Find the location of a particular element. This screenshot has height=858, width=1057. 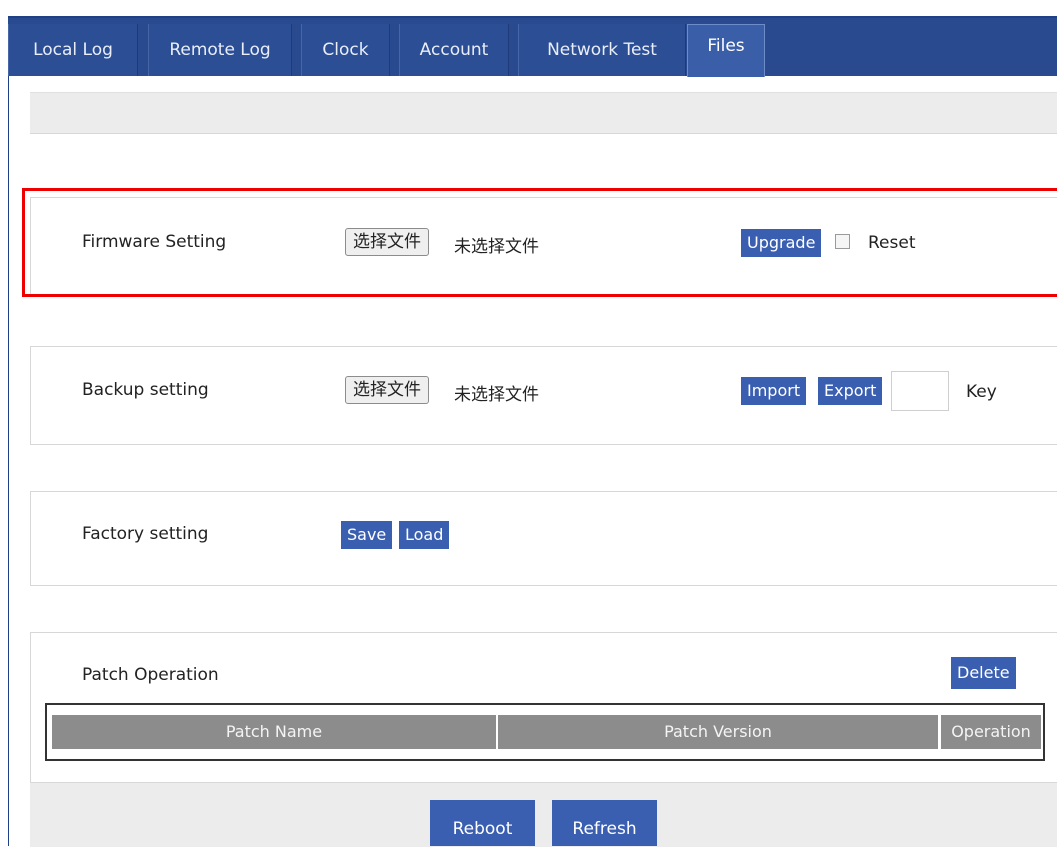

footer-bar is located at coordinates (543, 814).